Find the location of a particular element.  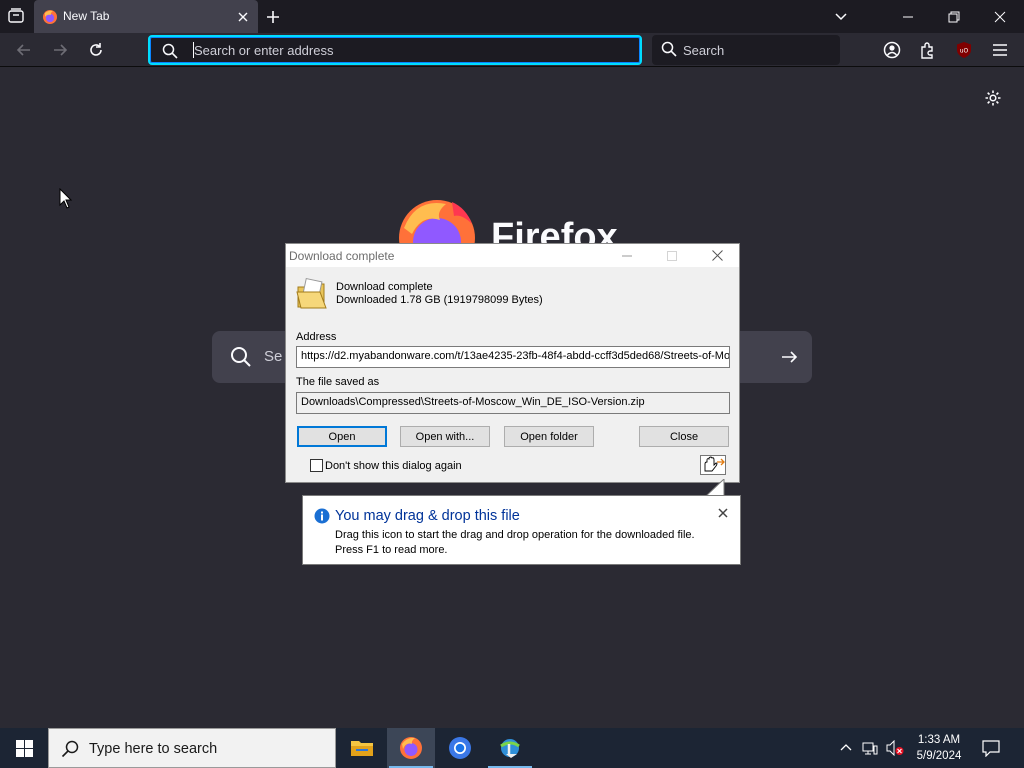

close-button: Close is located at coordinates (684, 436).